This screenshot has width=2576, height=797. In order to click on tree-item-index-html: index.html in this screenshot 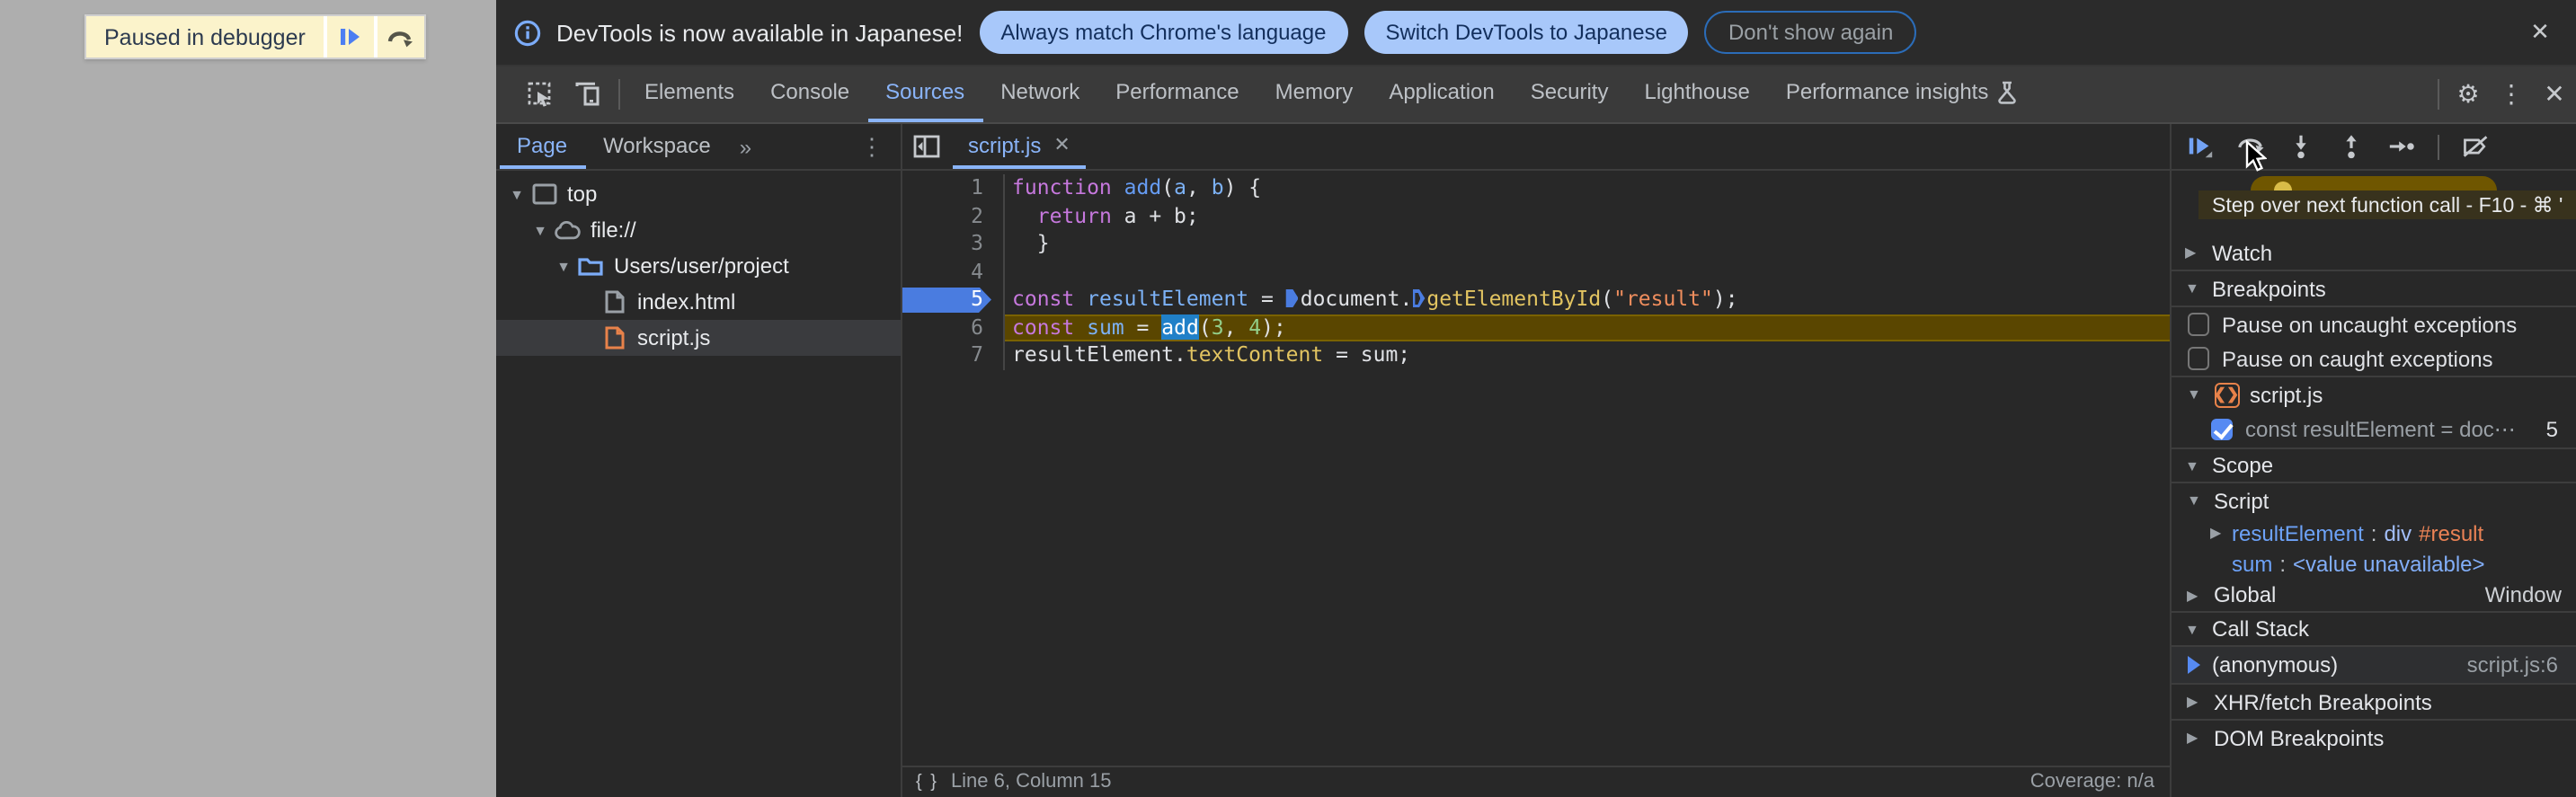, I will do `click(697, 302)`.